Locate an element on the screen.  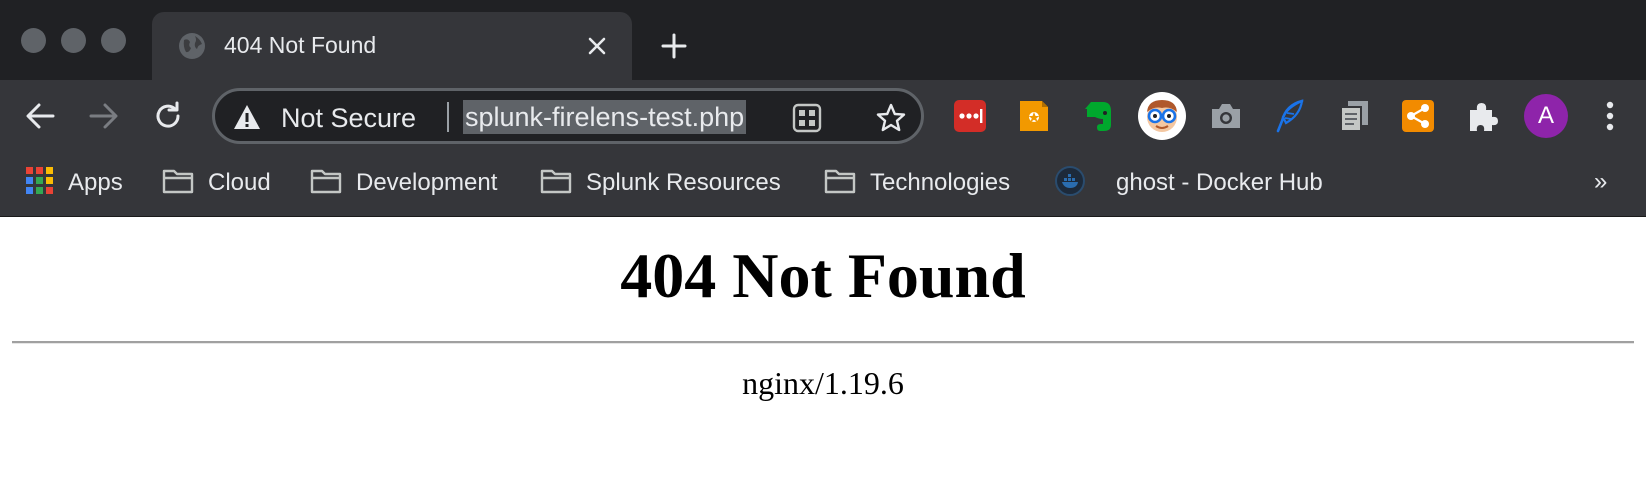
bookmark-apps: Apps is located at coordinates (74, 183).